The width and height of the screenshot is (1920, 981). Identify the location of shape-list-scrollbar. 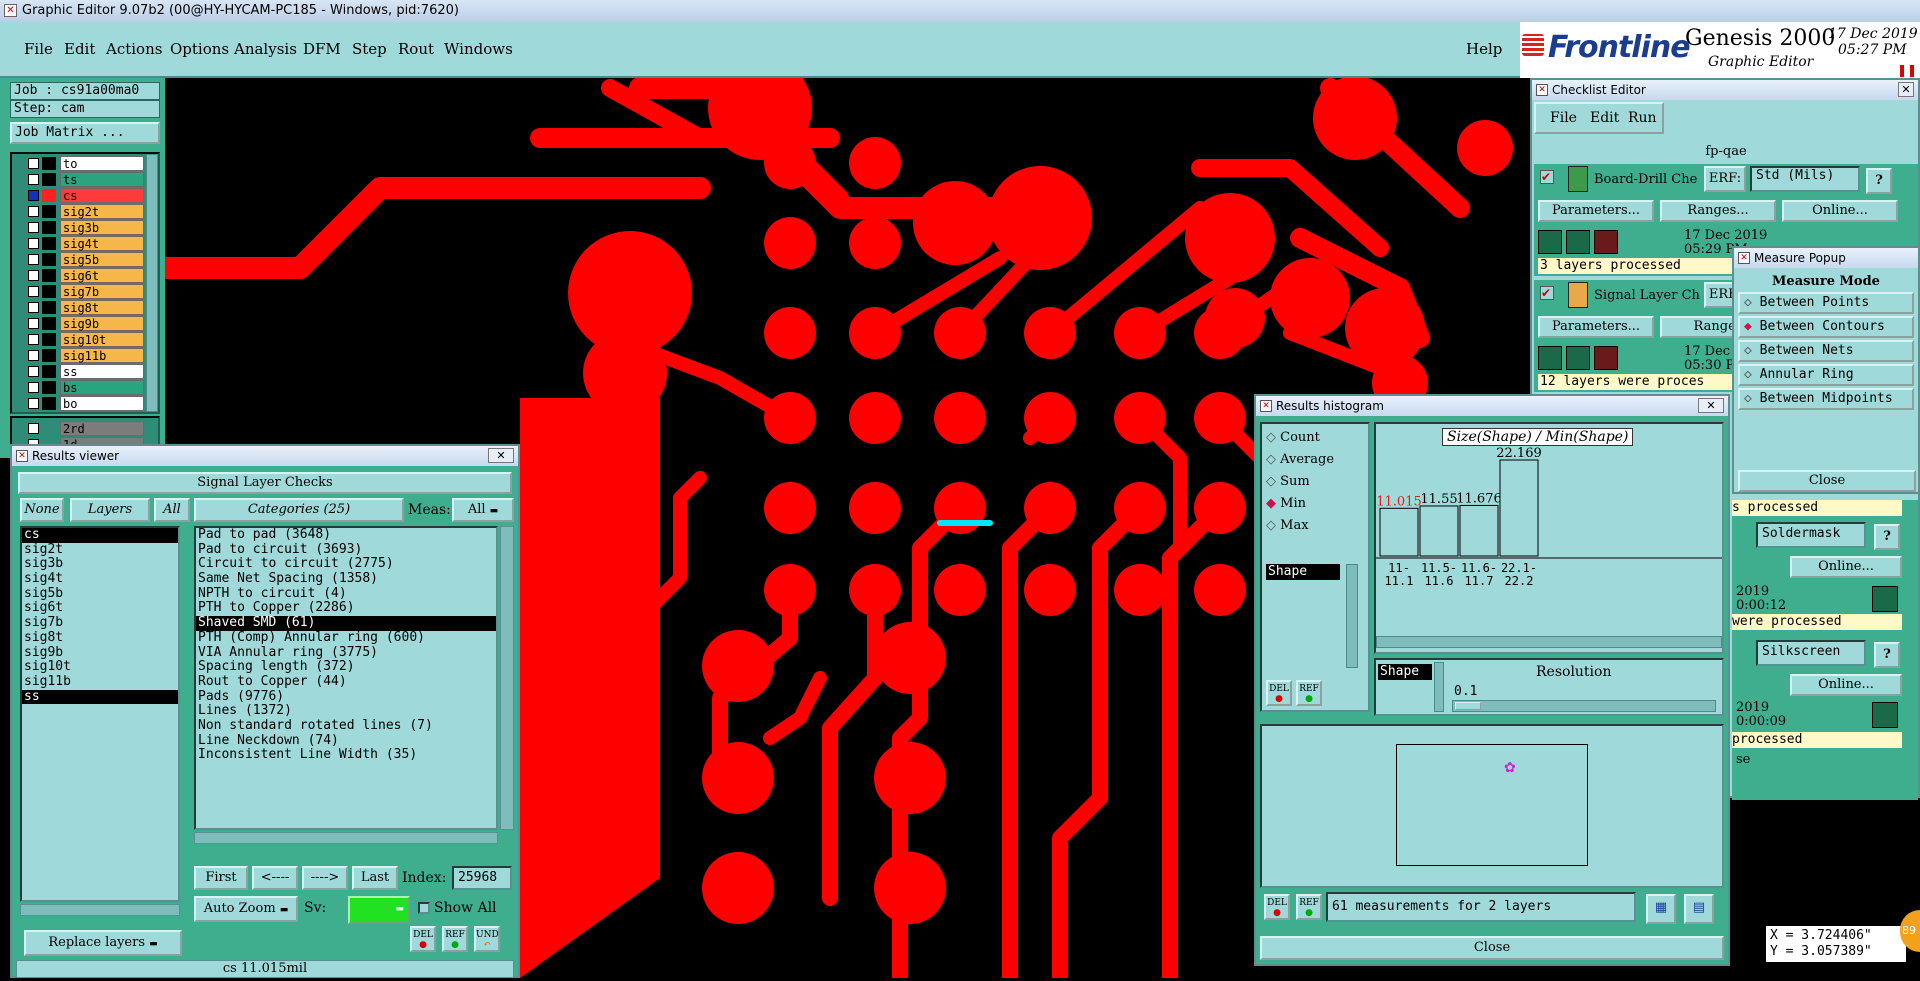
(1352, 616).